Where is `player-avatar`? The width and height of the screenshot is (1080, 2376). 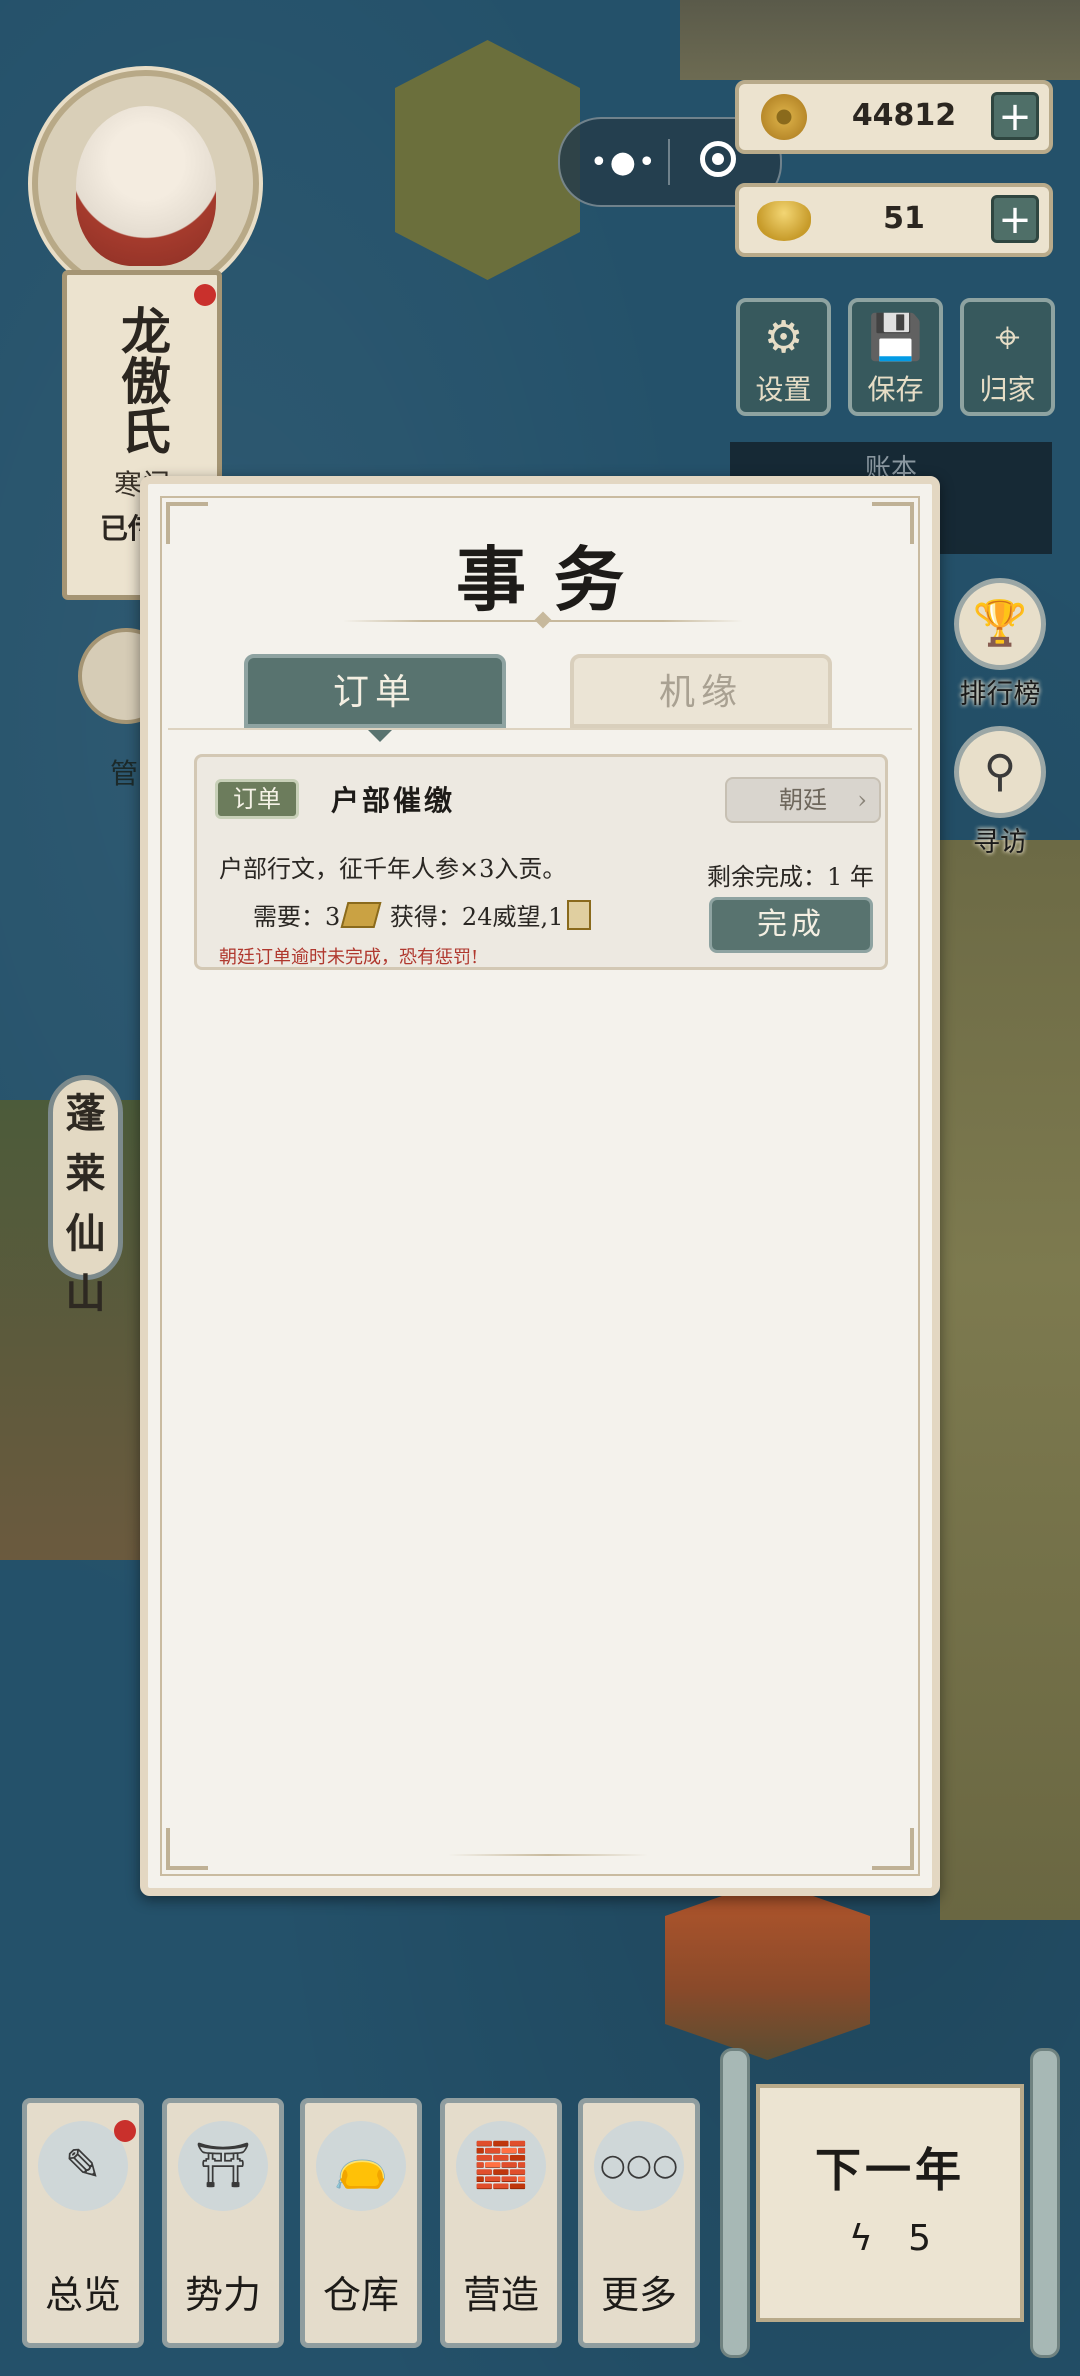 player-avatar is located at coordinates (145, 183).